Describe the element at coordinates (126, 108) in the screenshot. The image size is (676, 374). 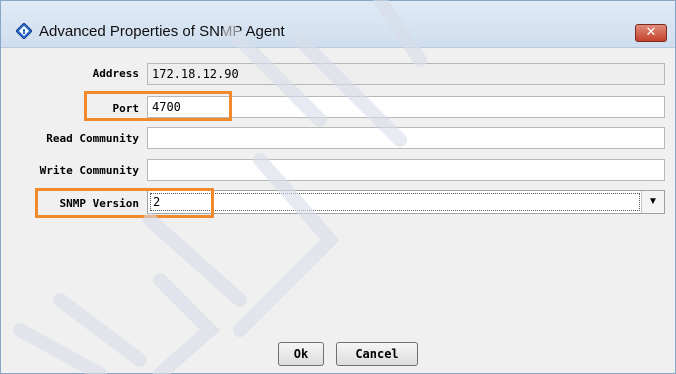
I see `port-label: Port` at that location.